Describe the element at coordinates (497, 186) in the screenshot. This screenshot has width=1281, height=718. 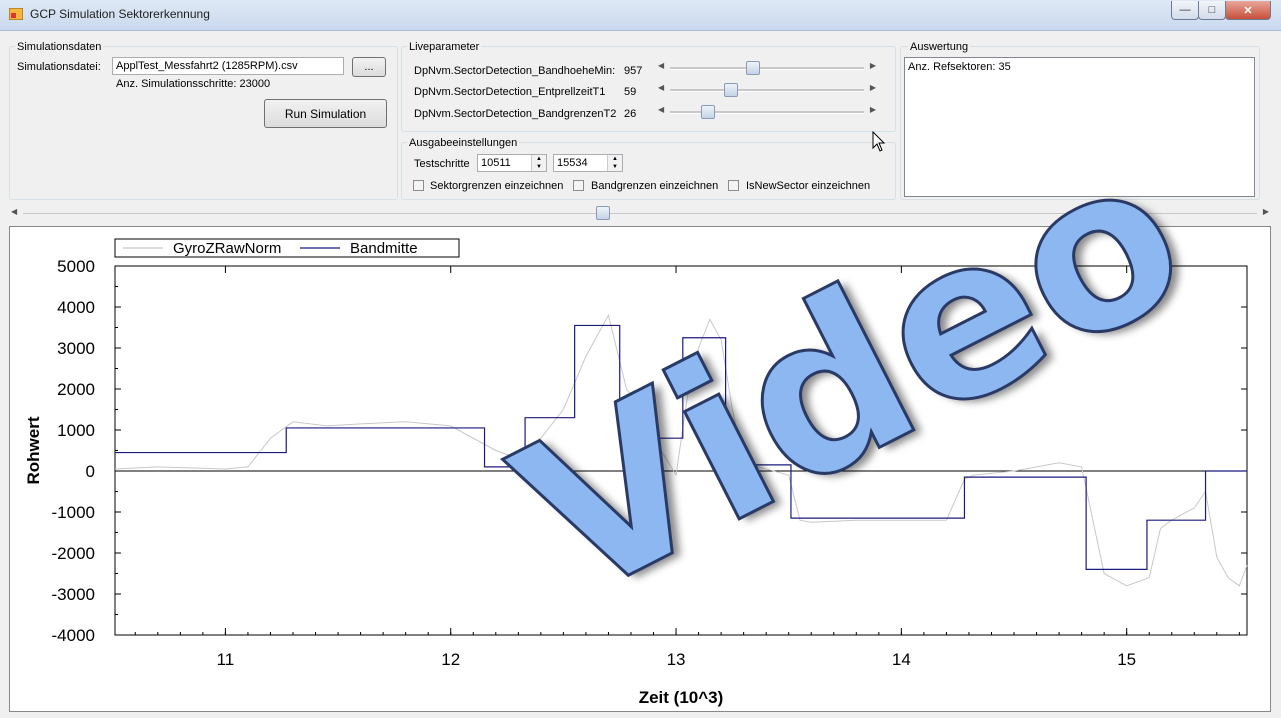
I see `sector-borders-label: Sektorgrenzen einzeichnen` at that location.